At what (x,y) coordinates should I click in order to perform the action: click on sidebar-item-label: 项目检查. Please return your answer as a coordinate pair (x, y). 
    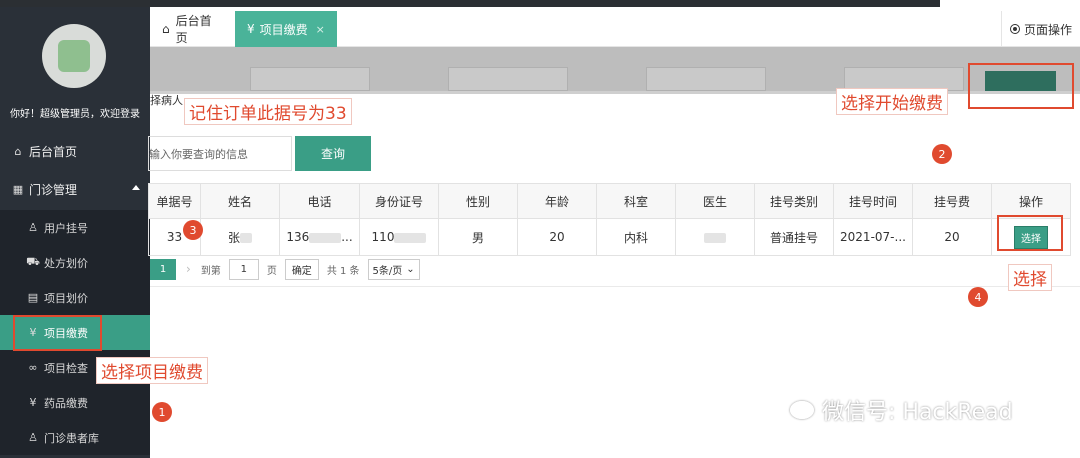
    Looking at the image, I should click on (66, 368).